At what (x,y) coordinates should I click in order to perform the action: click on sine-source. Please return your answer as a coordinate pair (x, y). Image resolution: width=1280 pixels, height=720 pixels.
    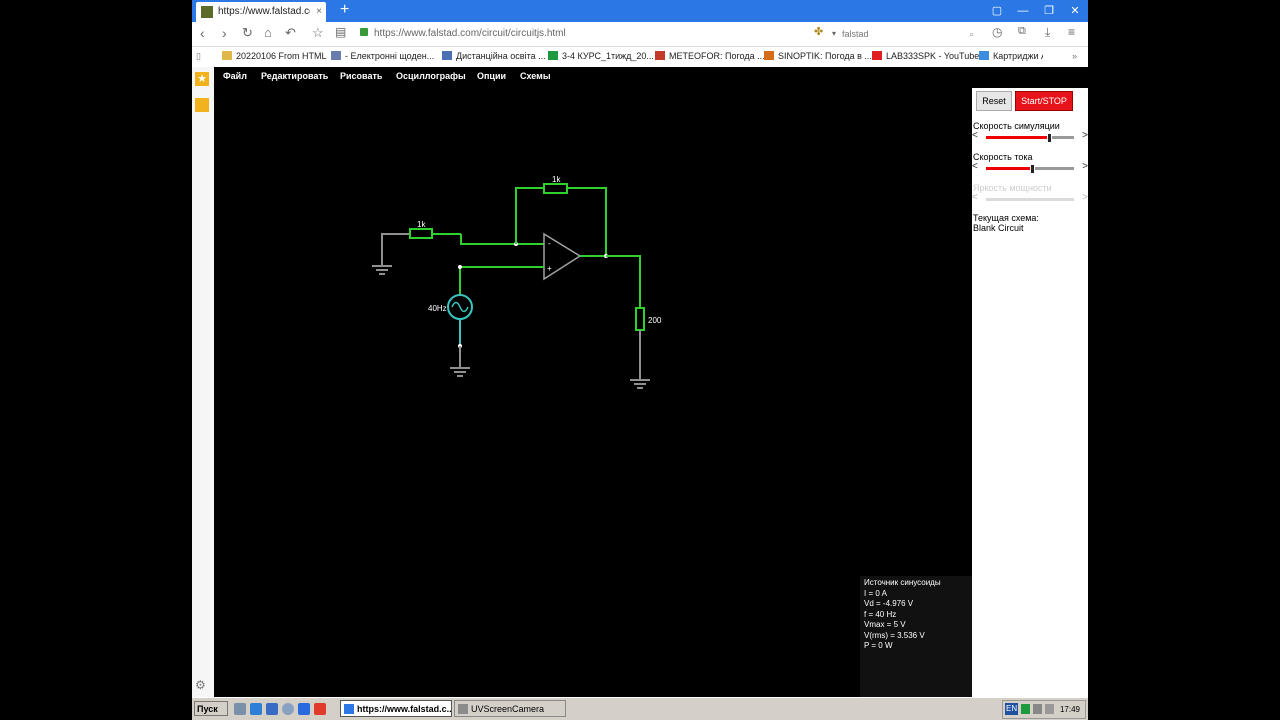
    Looking at the image, I should click on (460, 335).